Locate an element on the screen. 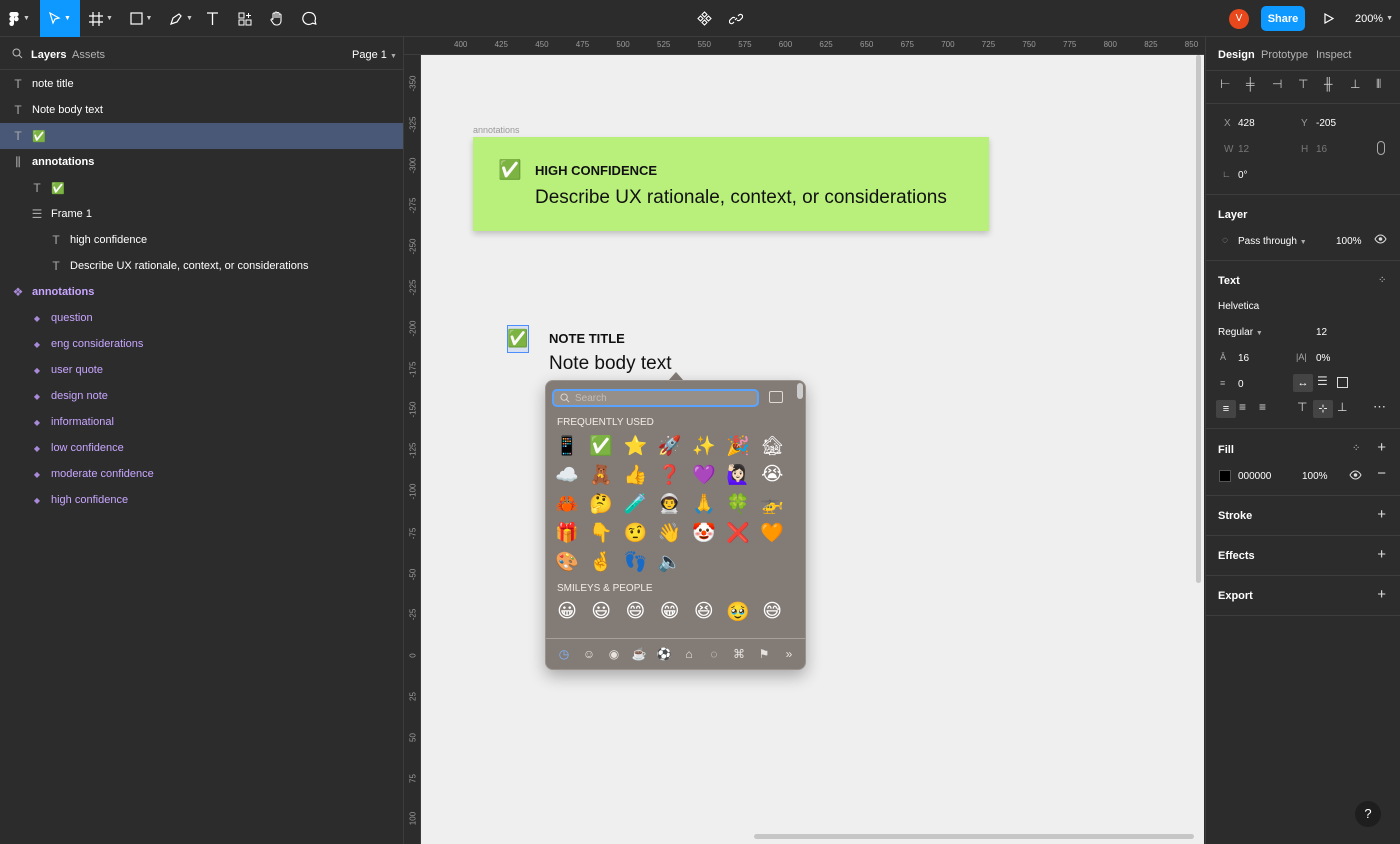 This screenshot has height=844, width=1400. fill-hex-input: 000000 is located at coordinates (1254, 476).